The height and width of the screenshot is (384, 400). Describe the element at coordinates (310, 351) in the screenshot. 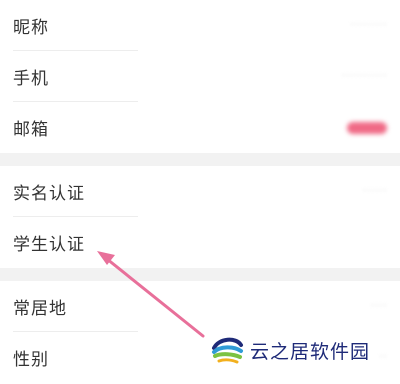

I see `watermark-text: 云之居软件园` at that location.